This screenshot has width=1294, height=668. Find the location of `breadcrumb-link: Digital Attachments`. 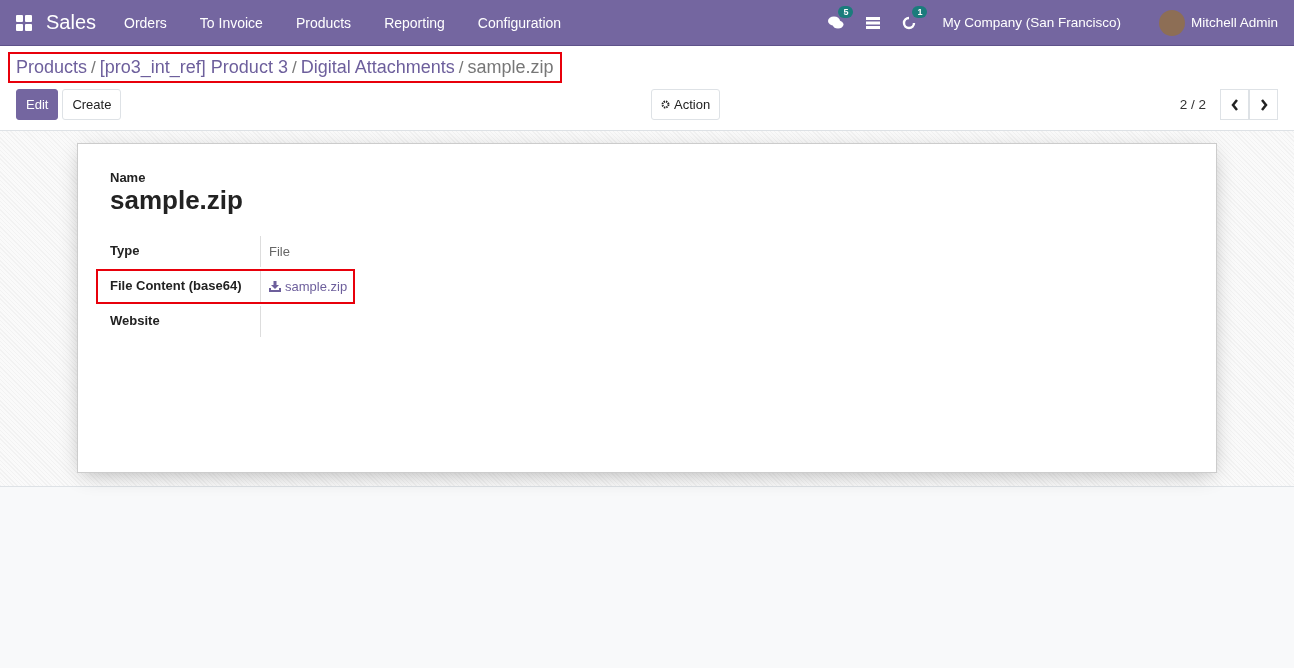

breadcrumb-link: Digital Attachments is located at coordinates (377, 67).